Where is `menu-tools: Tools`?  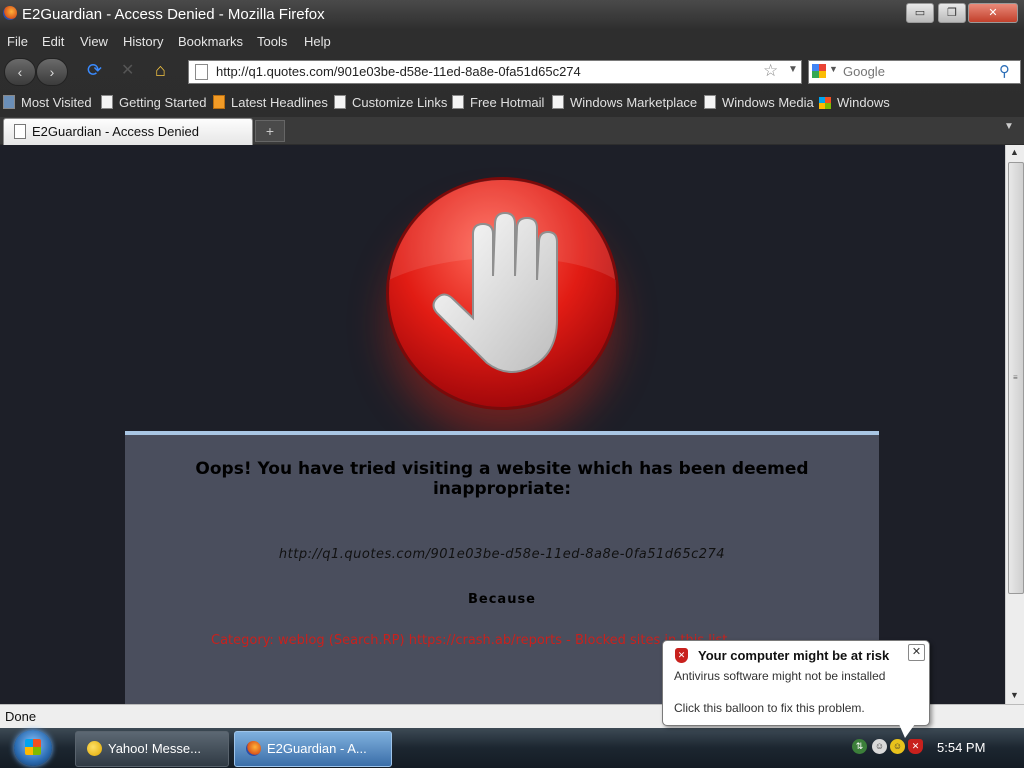 menu-tools: Tools is located at coordinates (272, 41).